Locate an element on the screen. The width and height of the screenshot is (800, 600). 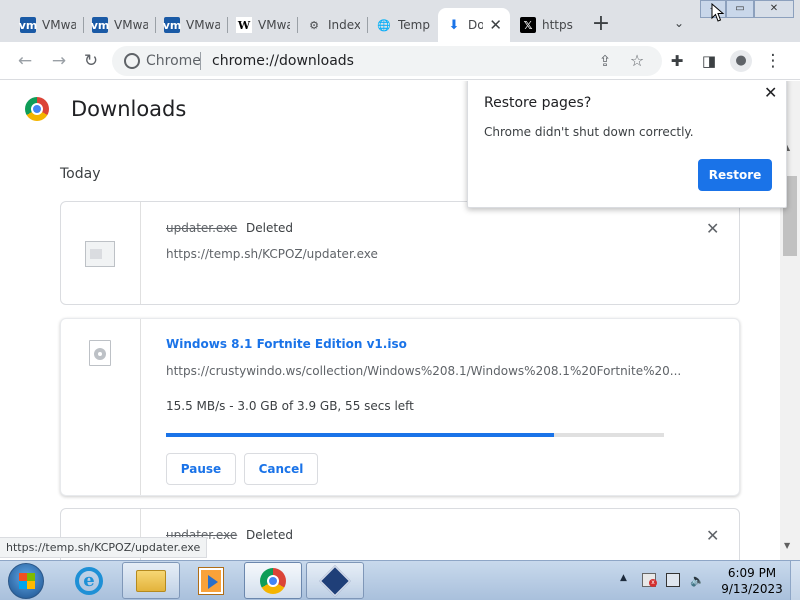
url-text: chrome://downloads is located at coordinates (283, 61).